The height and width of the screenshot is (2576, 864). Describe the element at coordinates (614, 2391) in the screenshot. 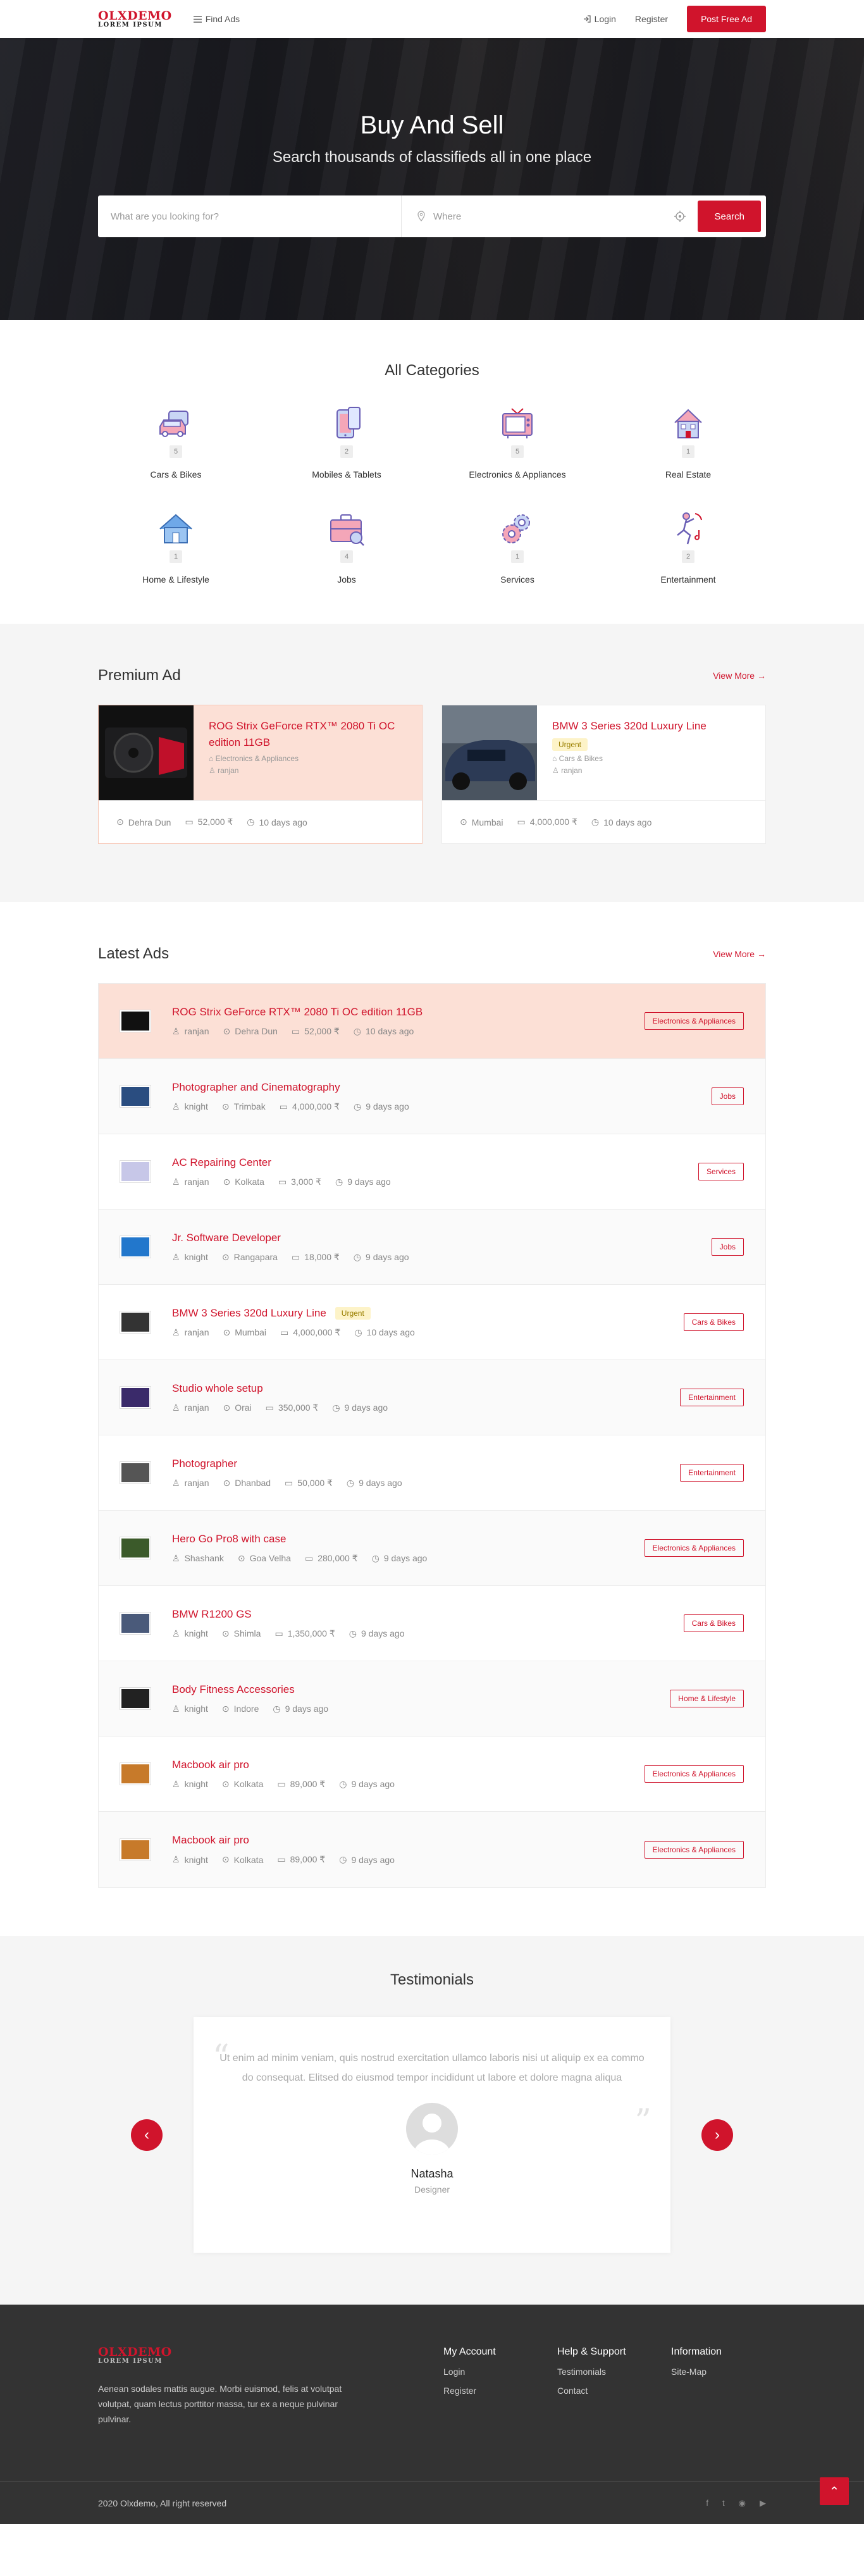

I see `footer-contact-link: Contact` at that location.